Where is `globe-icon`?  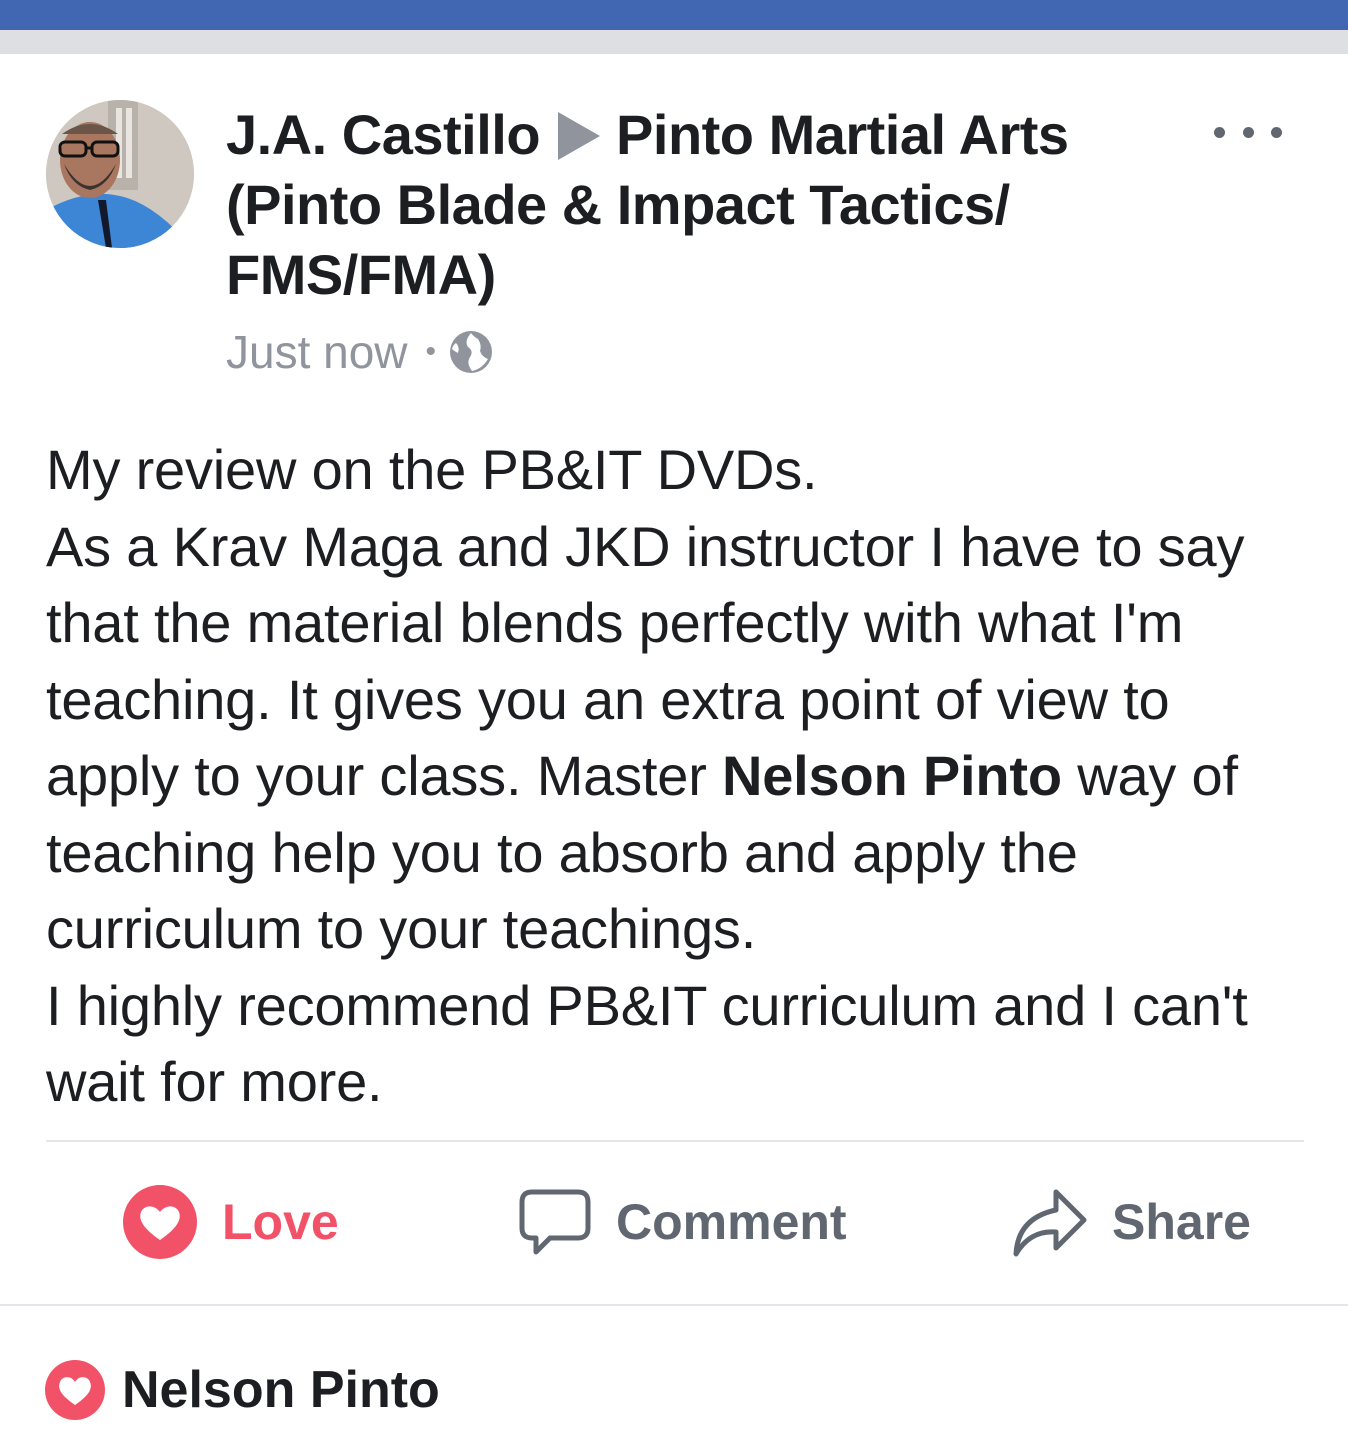
globe-icon is located at coordinates (471, 352).